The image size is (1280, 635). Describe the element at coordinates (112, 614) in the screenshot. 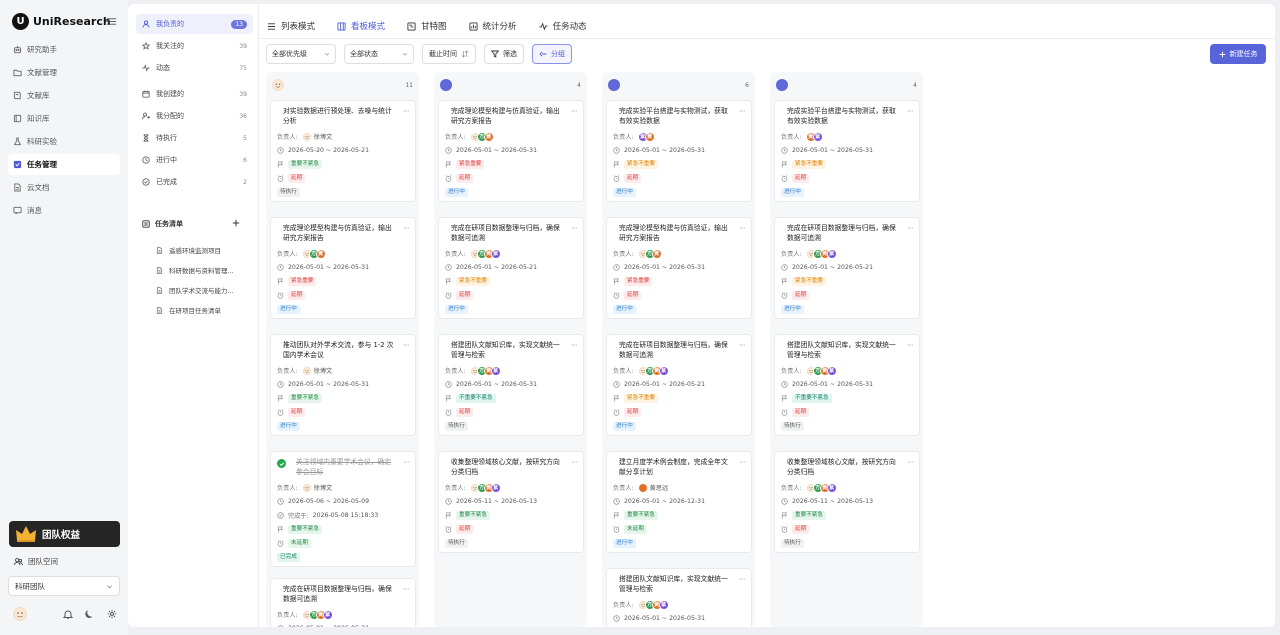

I see `settings-icon` at that location.